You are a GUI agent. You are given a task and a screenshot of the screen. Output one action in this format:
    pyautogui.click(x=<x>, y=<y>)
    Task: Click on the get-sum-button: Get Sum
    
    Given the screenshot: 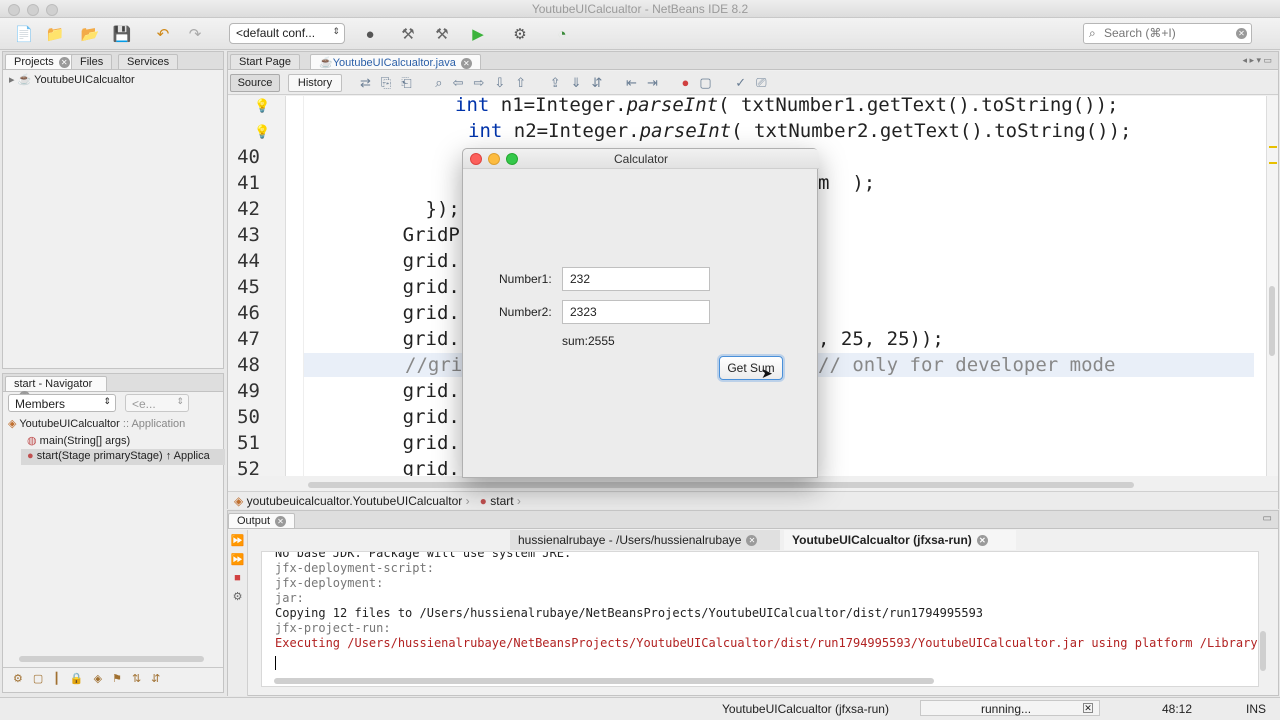 What is the action you would take?
    pyautogui.click(x=751, y=368)
    